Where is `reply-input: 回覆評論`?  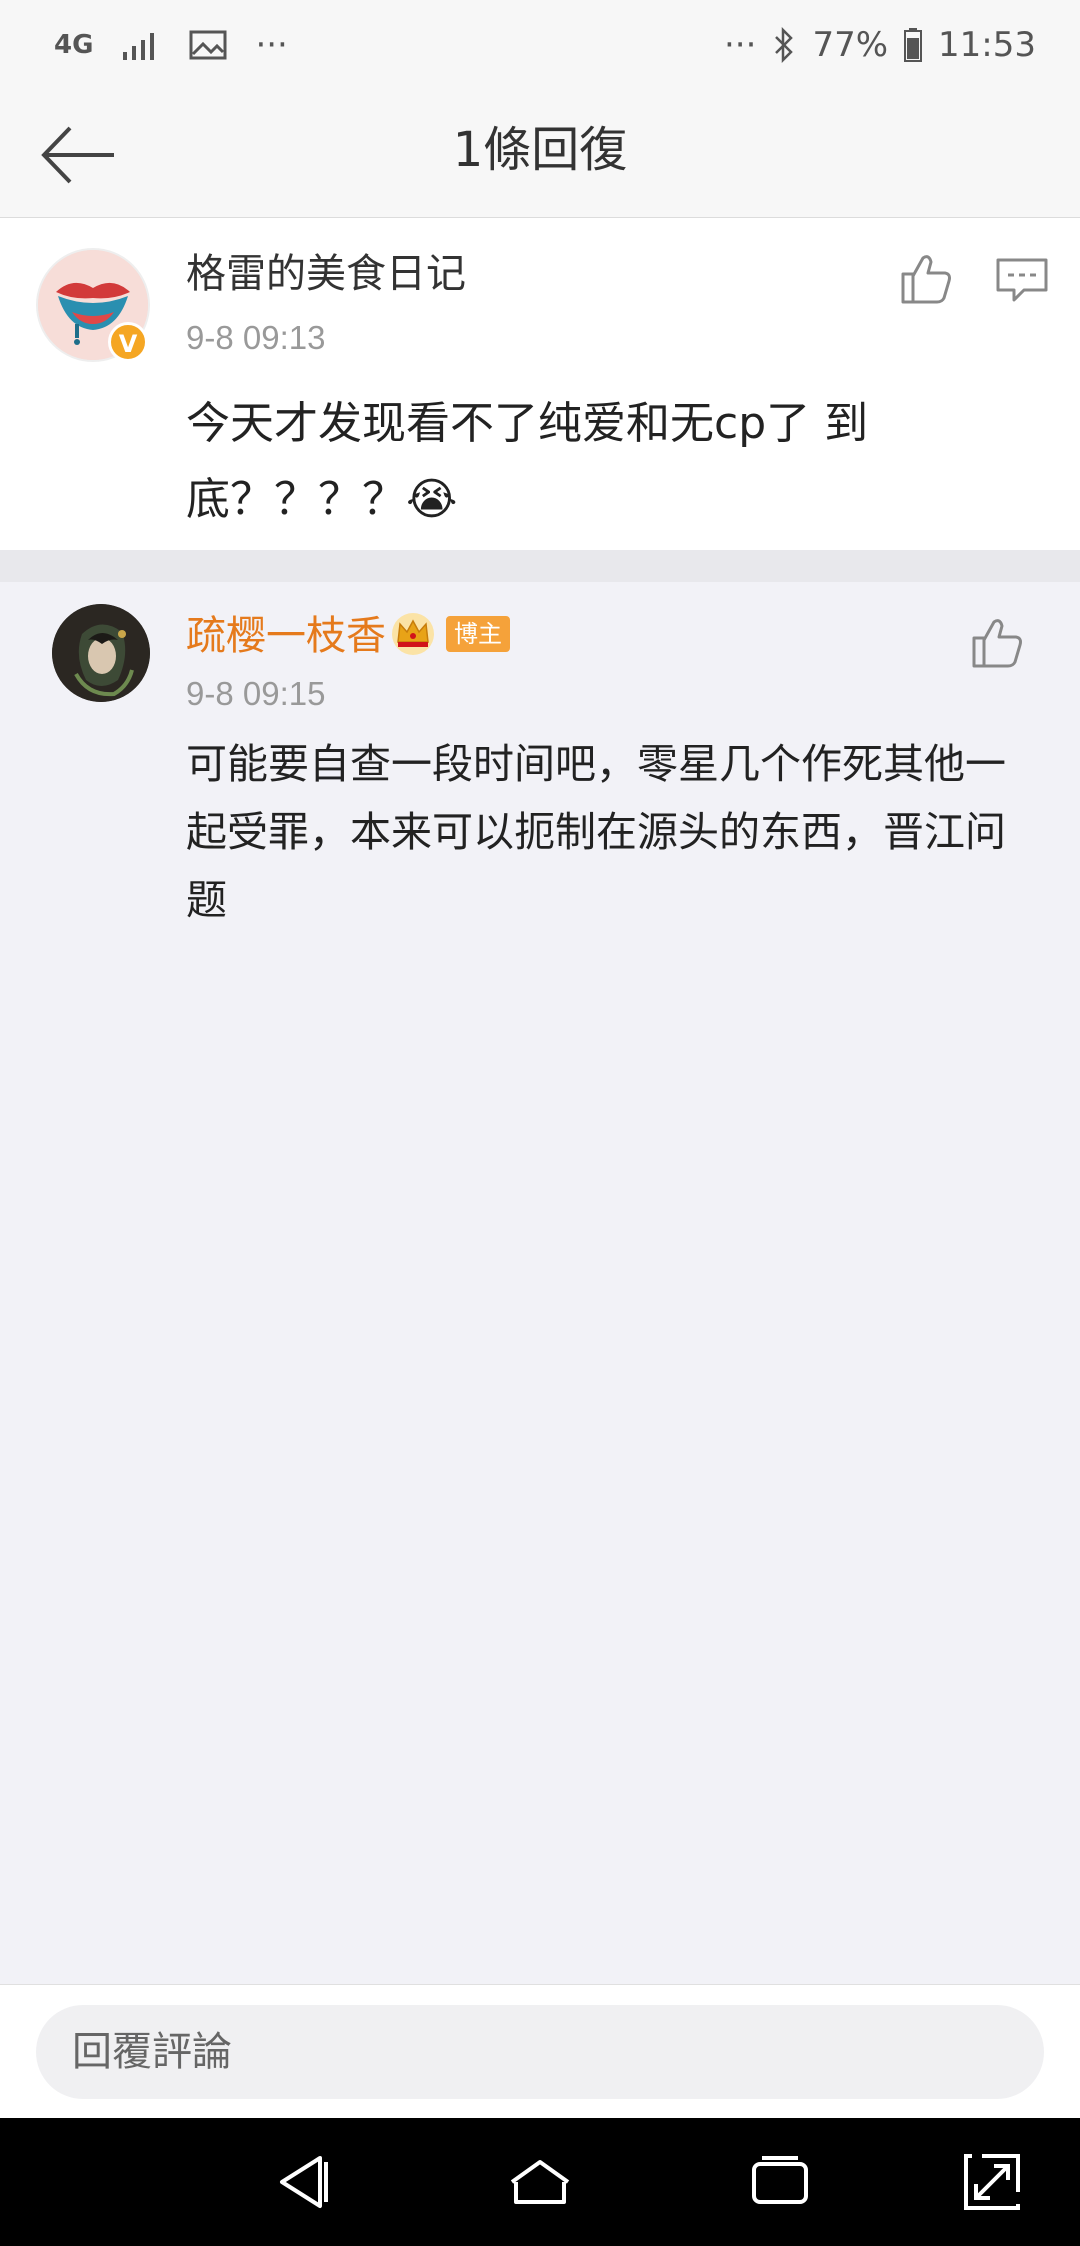
reply-input: 回覆評論 is located at coordinates (540, 2052).